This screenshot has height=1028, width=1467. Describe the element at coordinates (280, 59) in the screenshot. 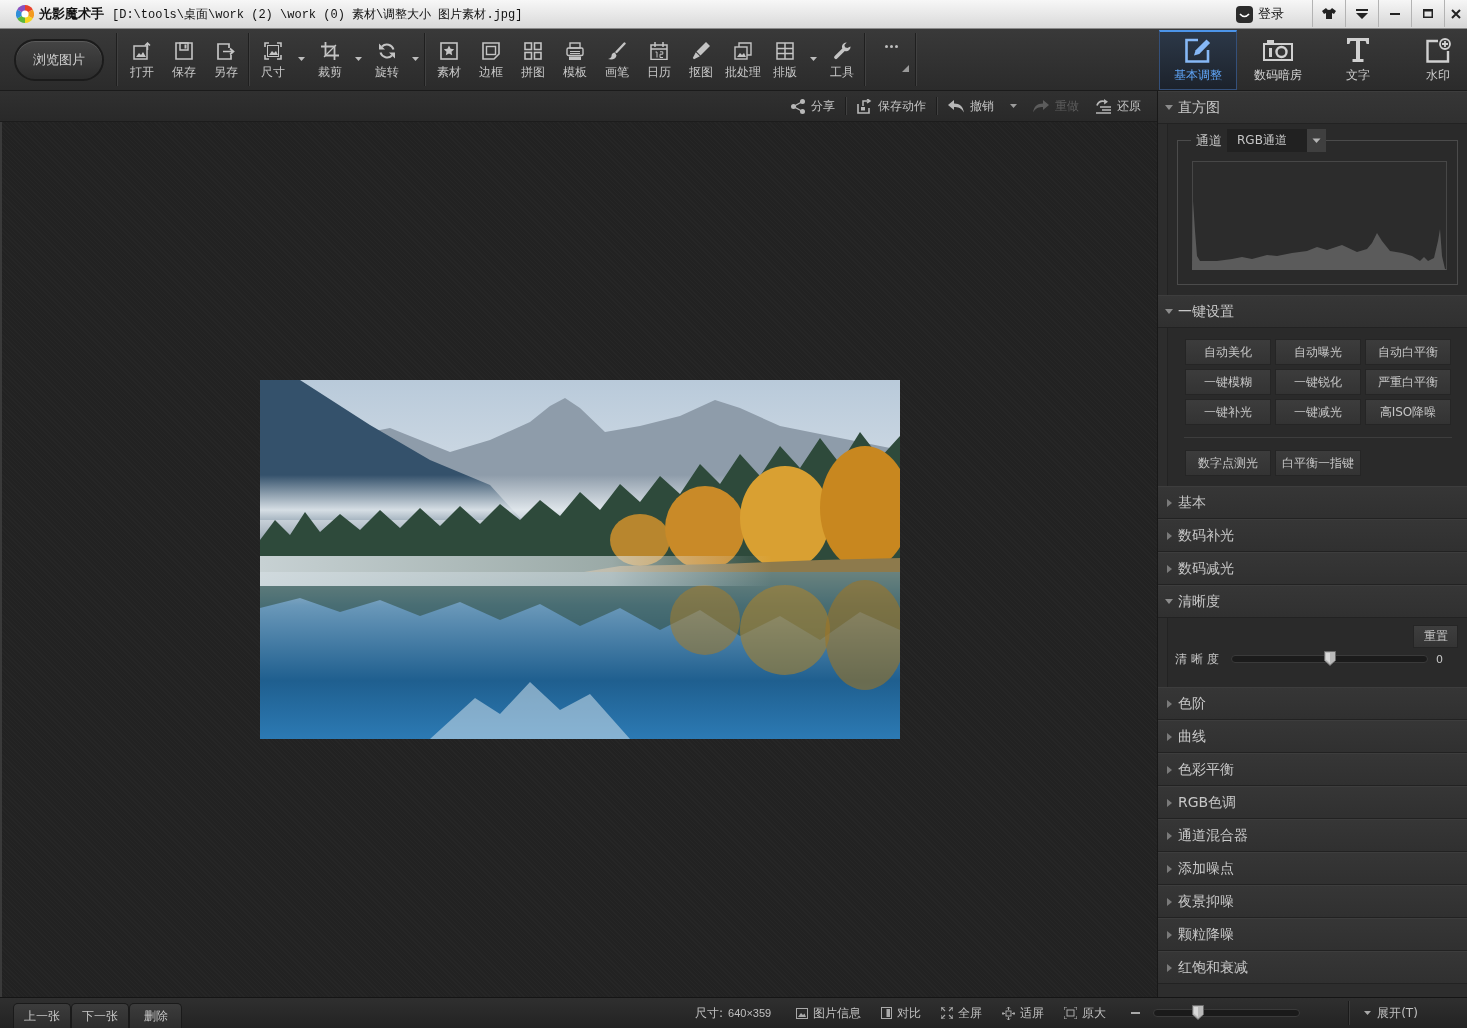

I see `tool-button: 尺寸` at that location.